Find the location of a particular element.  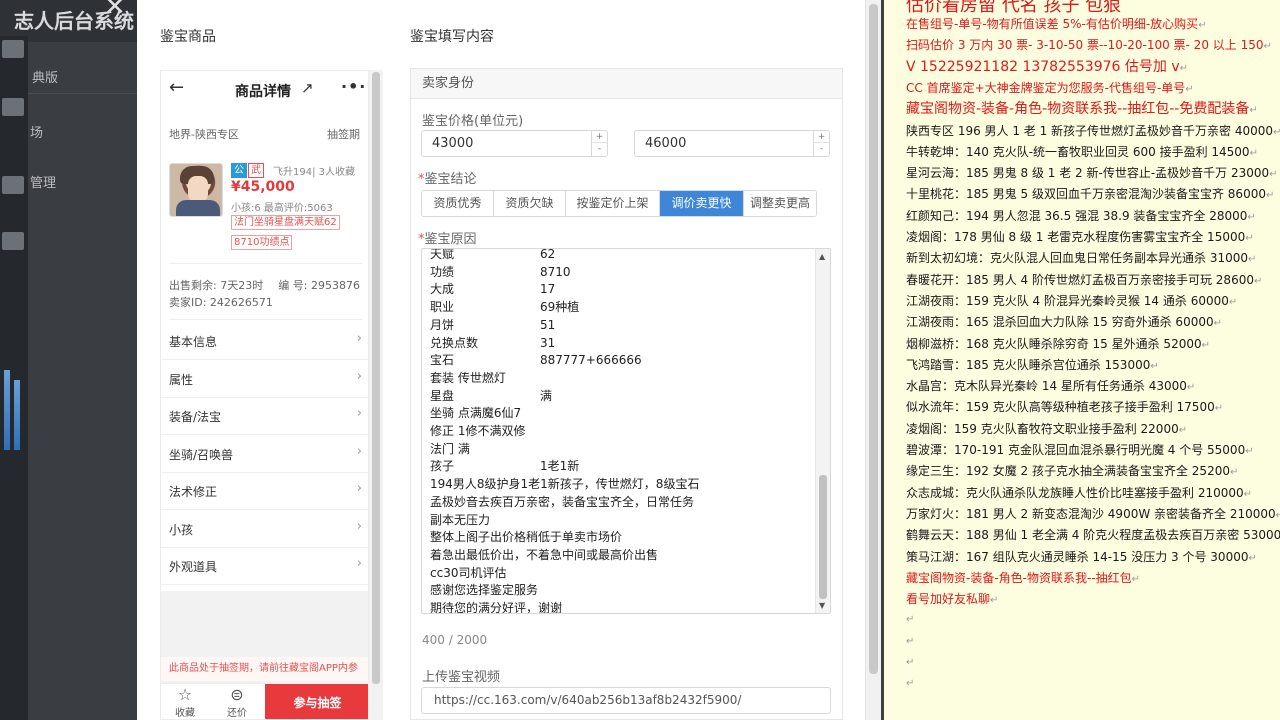

reason-line: 孟极妙音去疾百万亲密，装备宝宝齐全，日常任务 is located at coordinates (562, 501).